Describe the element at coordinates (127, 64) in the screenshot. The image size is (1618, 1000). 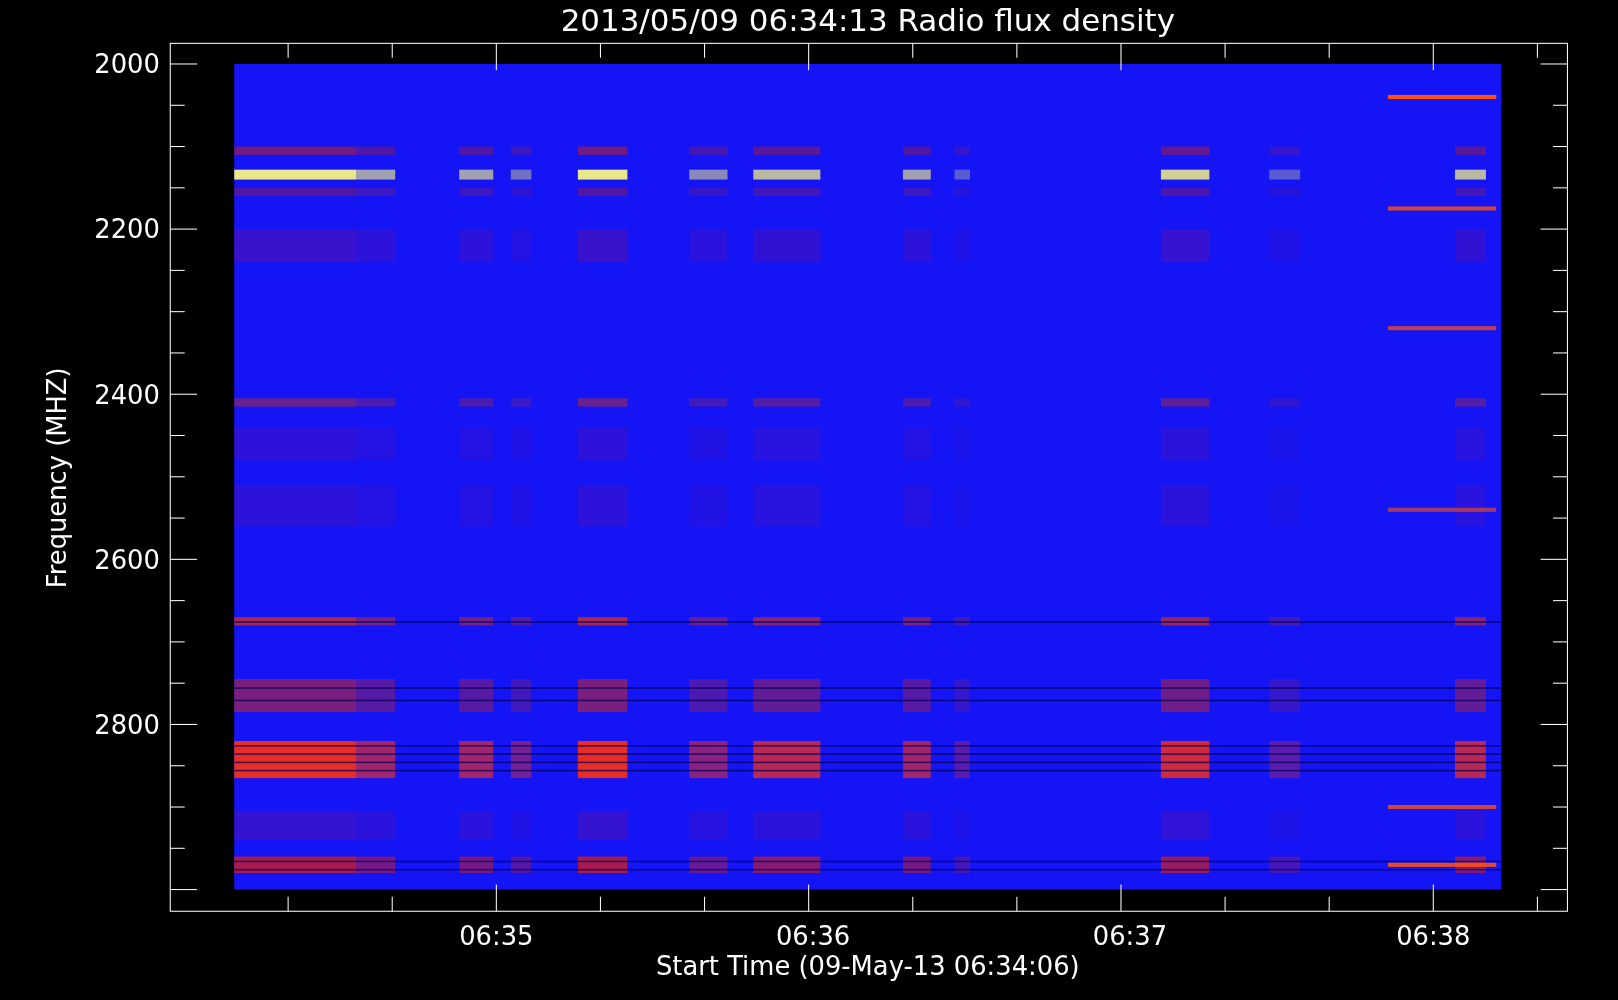
I see `y-tick-label: 2000` at that location.